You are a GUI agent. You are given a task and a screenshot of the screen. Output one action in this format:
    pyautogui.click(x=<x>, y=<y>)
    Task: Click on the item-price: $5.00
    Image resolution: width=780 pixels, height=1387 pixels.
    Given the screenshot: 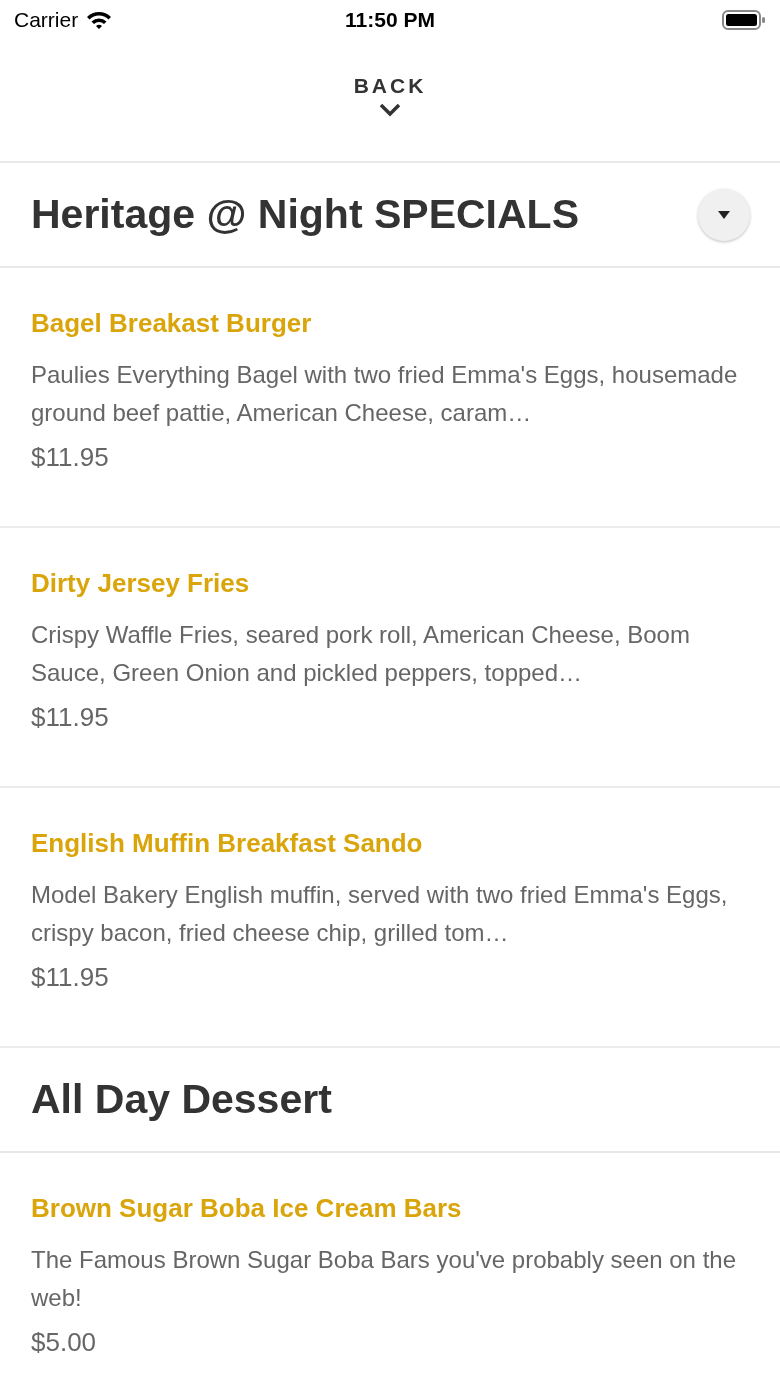 What is the action you would take?
    pyautogui.click(x=64, y=1342)
    